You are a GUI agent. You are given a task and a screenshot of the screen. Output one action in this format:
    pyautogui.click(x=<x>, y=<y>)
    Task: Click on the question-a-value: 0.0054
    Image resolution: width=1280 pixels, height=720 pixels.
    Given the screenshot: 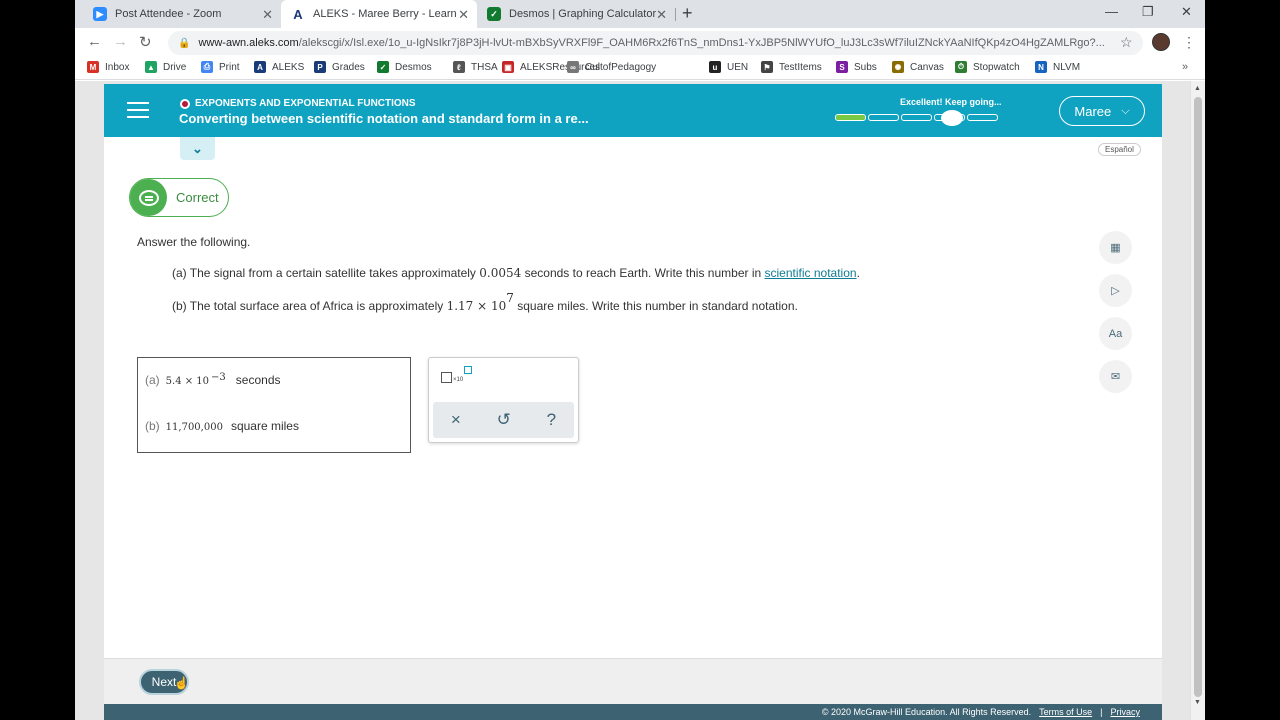 What is the action you would take?
    pyautogui.click(x=500, y=273)
    